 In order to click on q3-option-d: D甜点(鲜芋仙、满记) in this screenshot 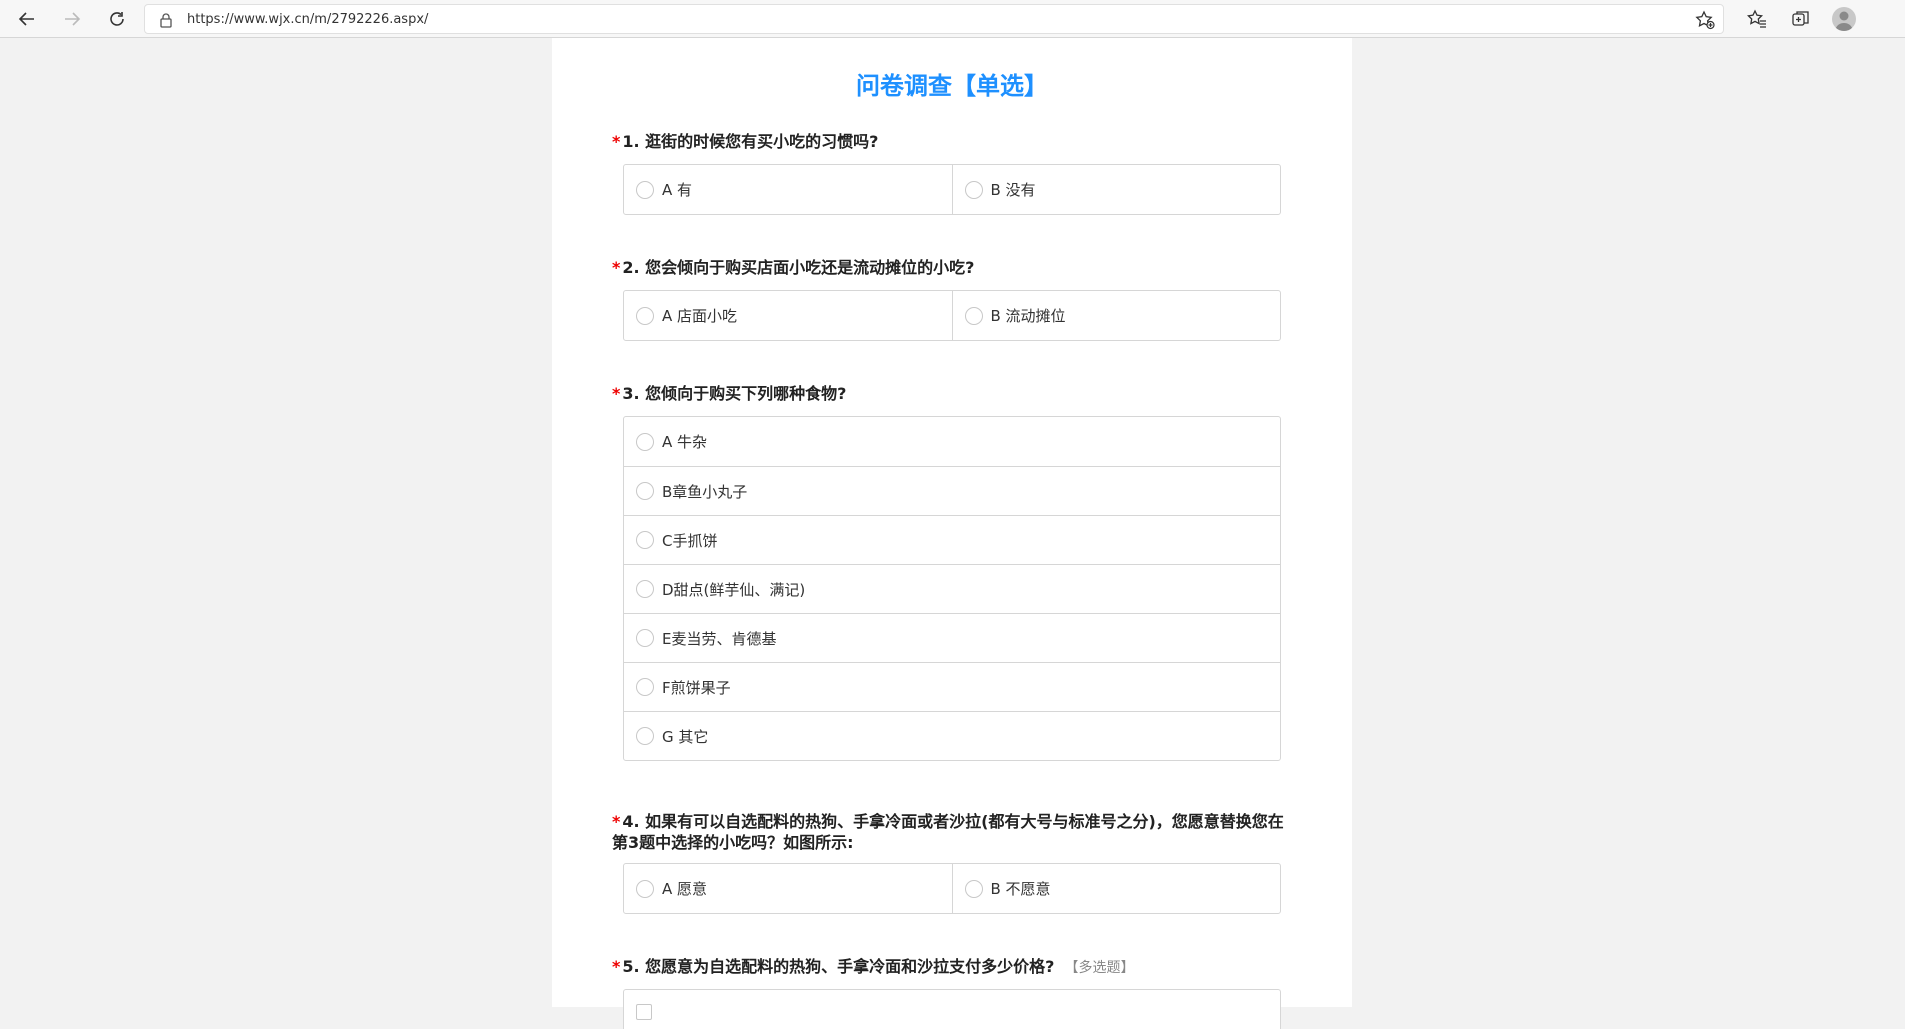, I will do `click(952, 588)`.